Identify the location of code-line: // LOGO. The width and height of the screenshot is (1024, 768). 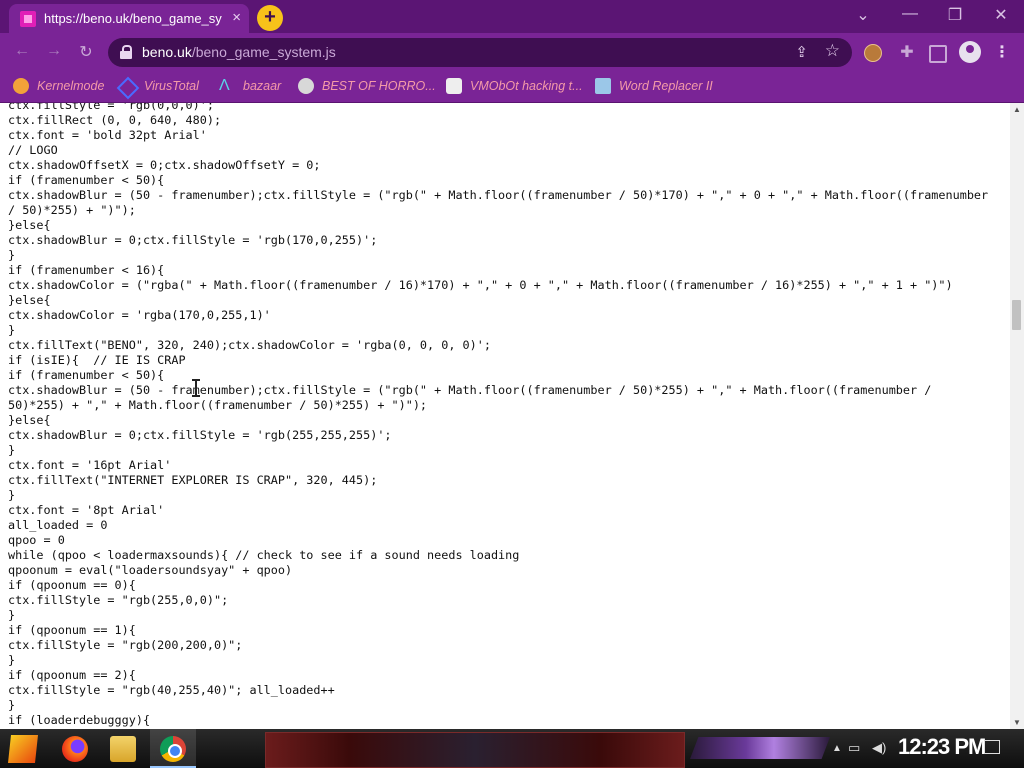
(33, 150).